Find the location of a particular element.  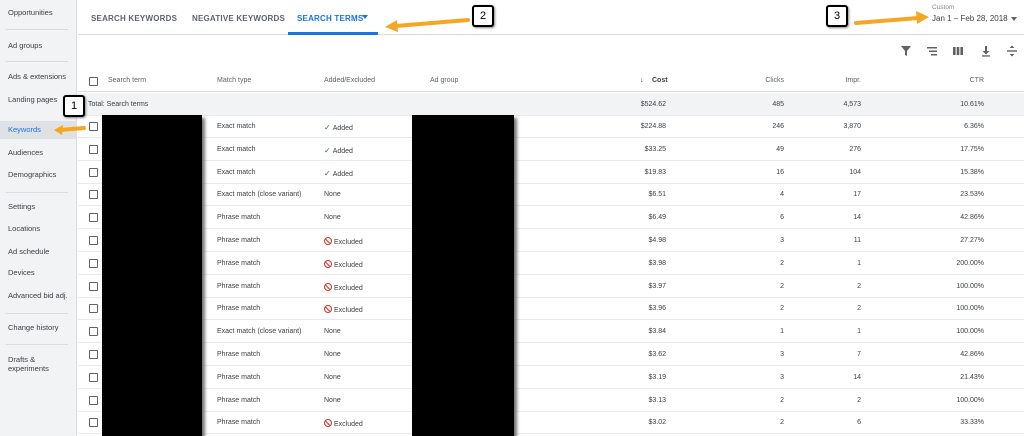

sidebar-item-drafts-experiments: Drafts & experiments is located at coordinates (38, 364).